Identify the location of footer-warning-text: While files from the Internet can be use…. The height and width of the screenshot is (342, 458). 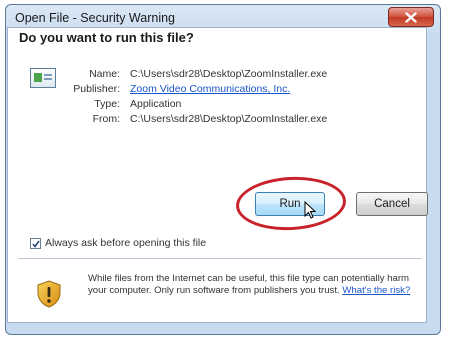
(258, 285).